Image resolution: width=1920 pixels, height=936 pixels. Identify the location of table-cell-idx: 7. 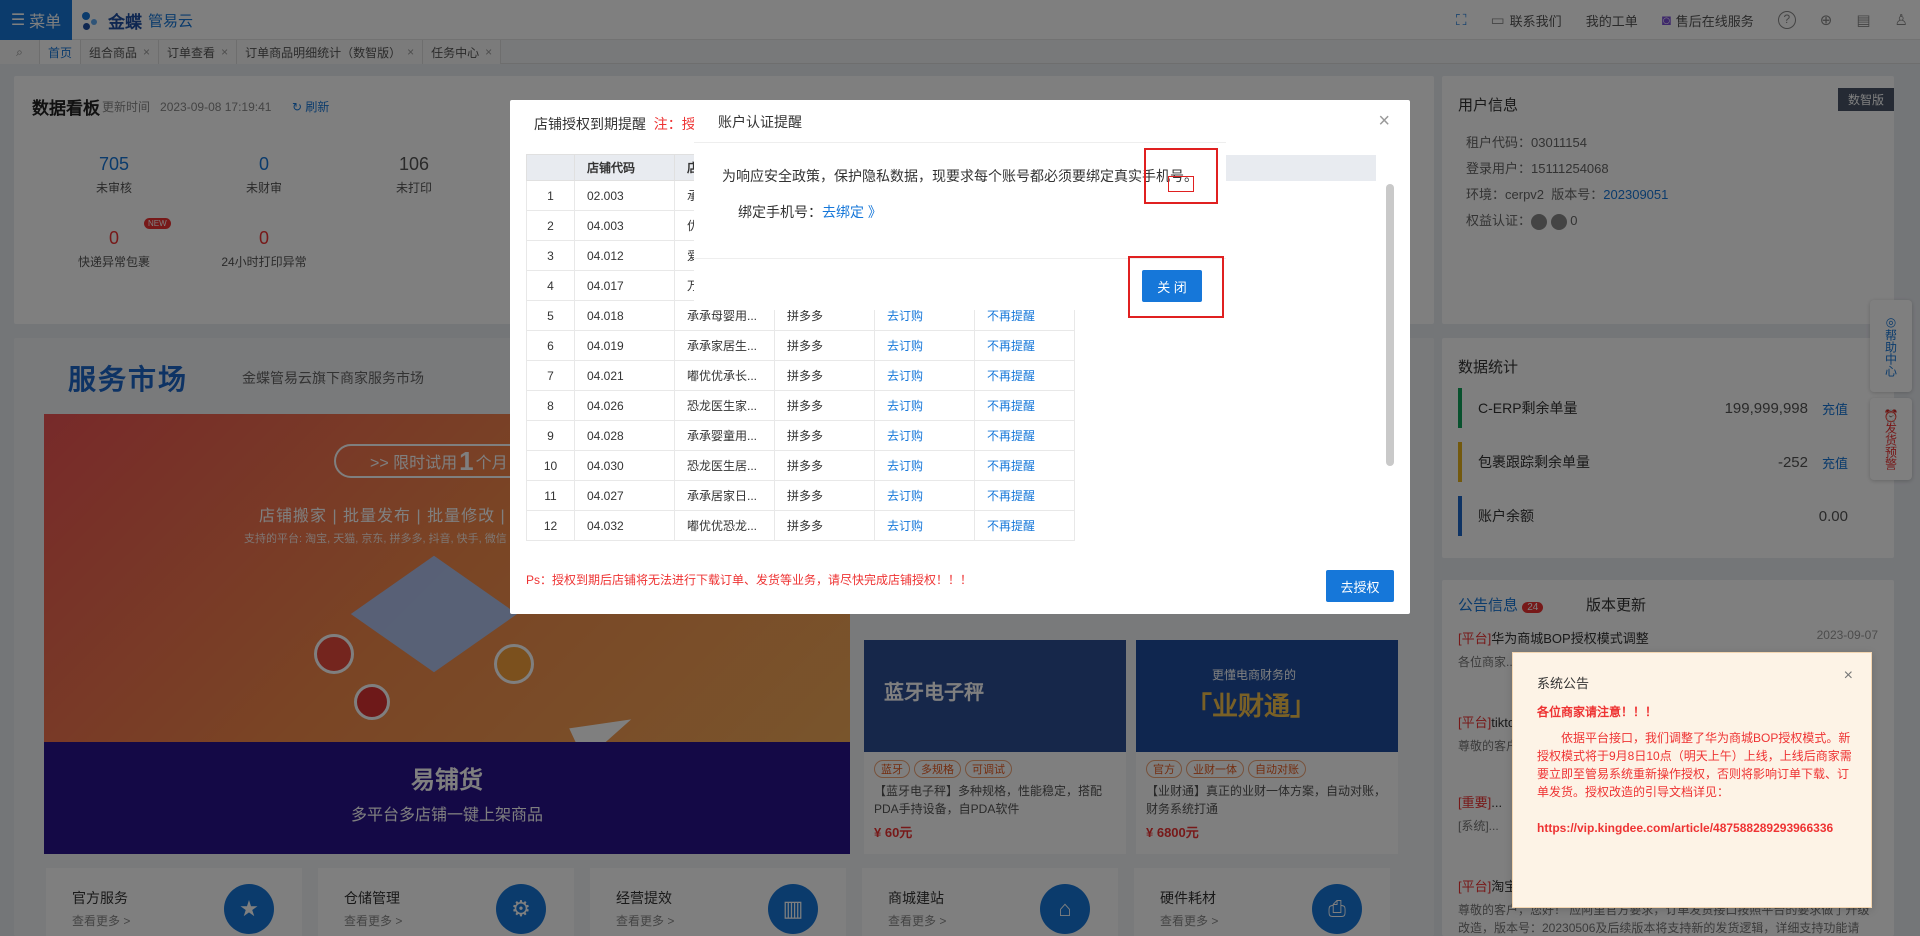
(550, 375).